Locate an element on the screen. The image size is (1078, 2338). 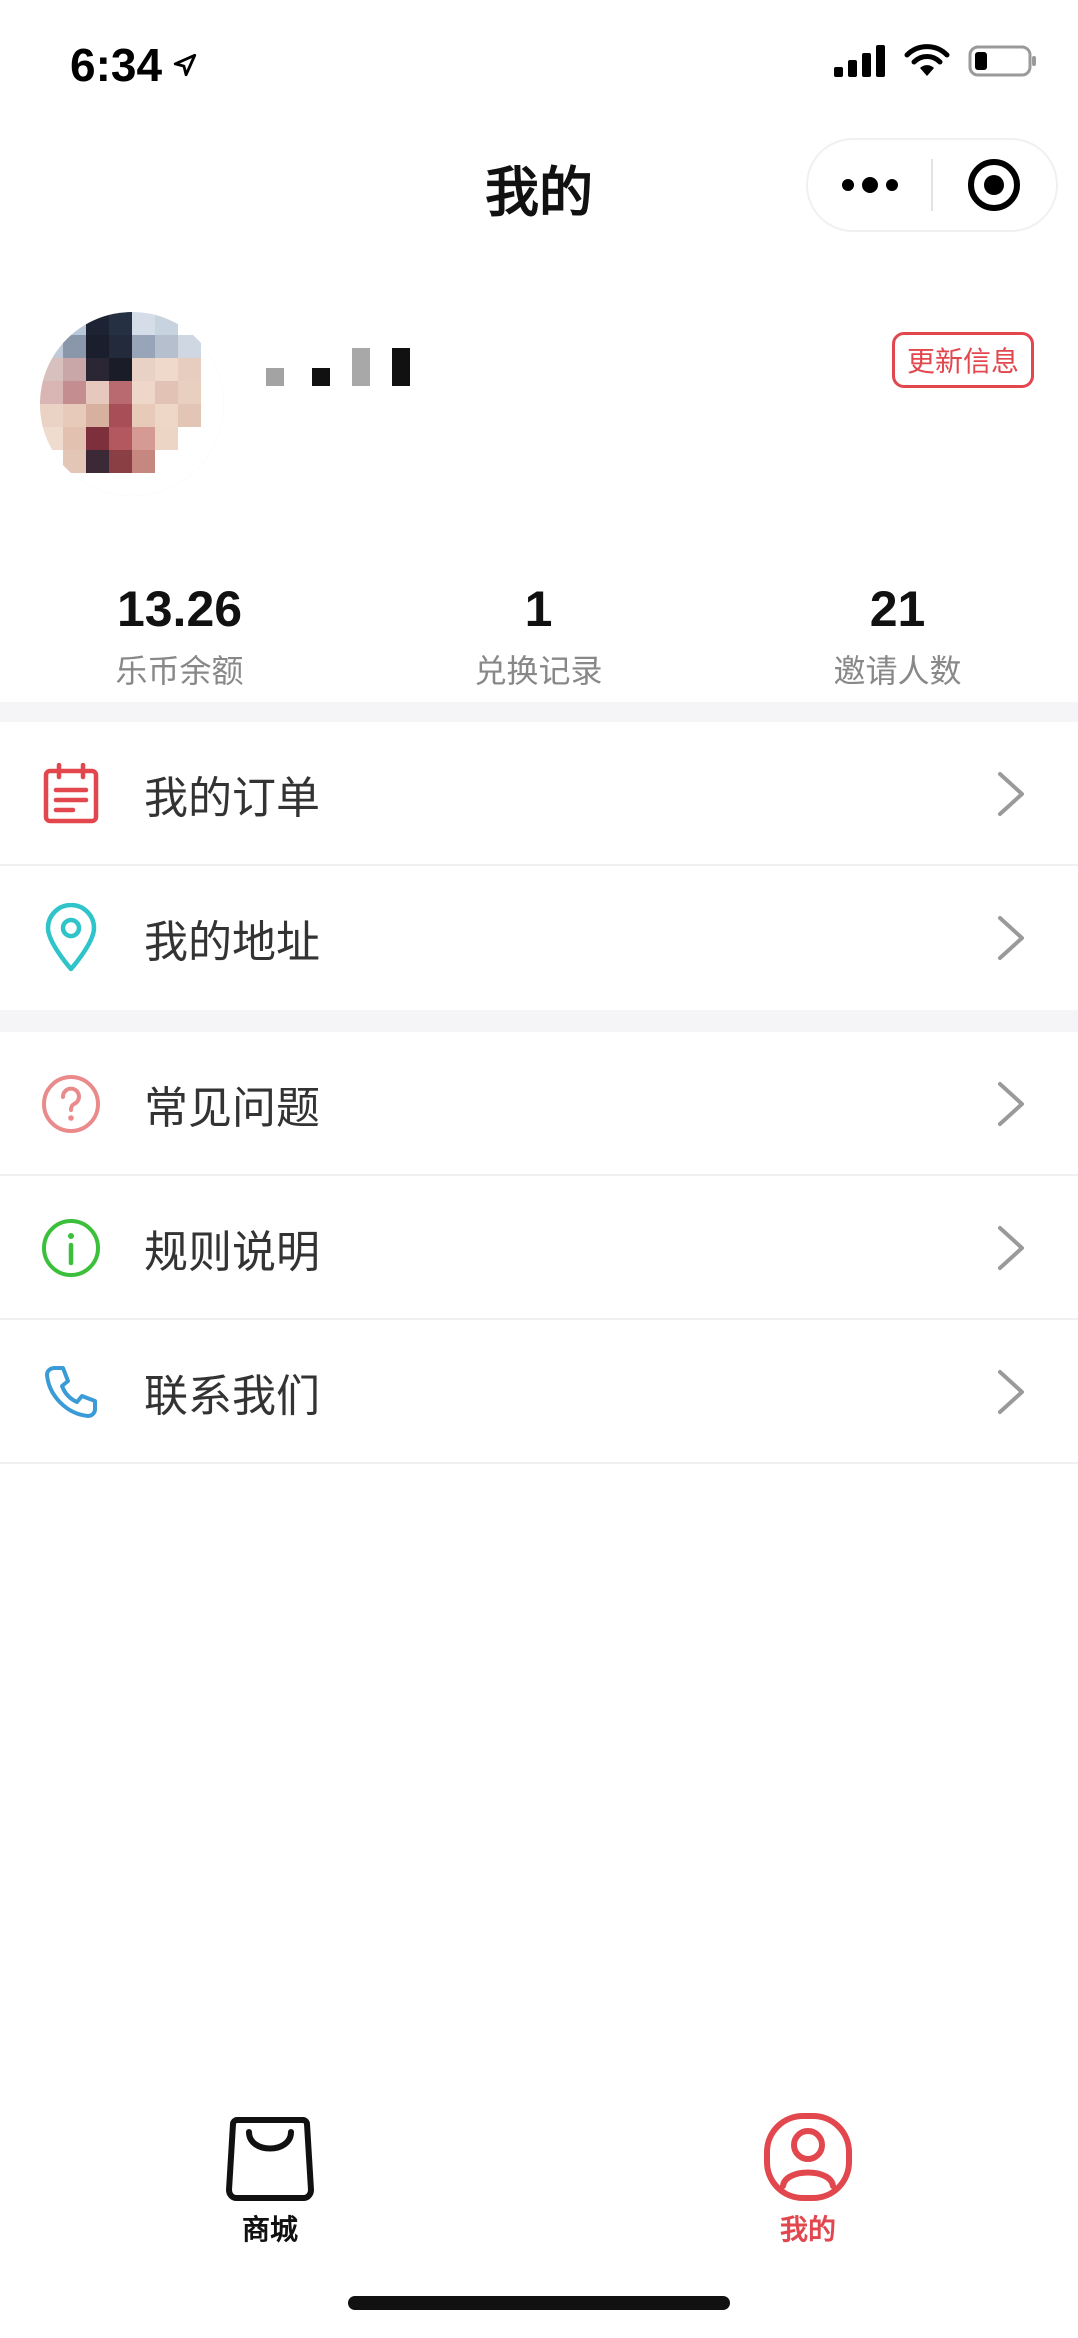
stats-row: 13.26 乐币余额 1 兑换记录 21 邀请人数 is located at coordinates (539, 638).